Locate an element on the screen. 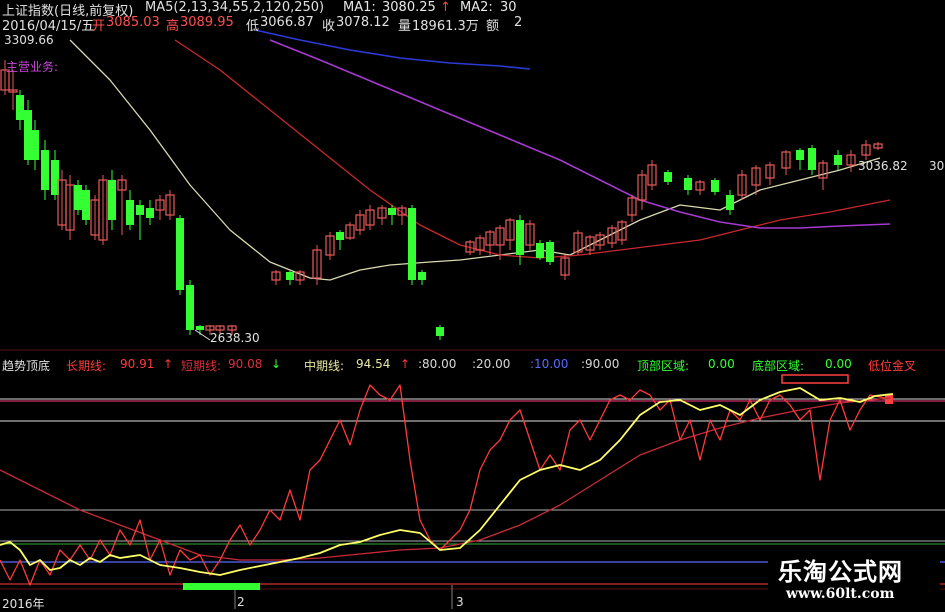  ma2-value: 30 is located at coordinates (508, 7).